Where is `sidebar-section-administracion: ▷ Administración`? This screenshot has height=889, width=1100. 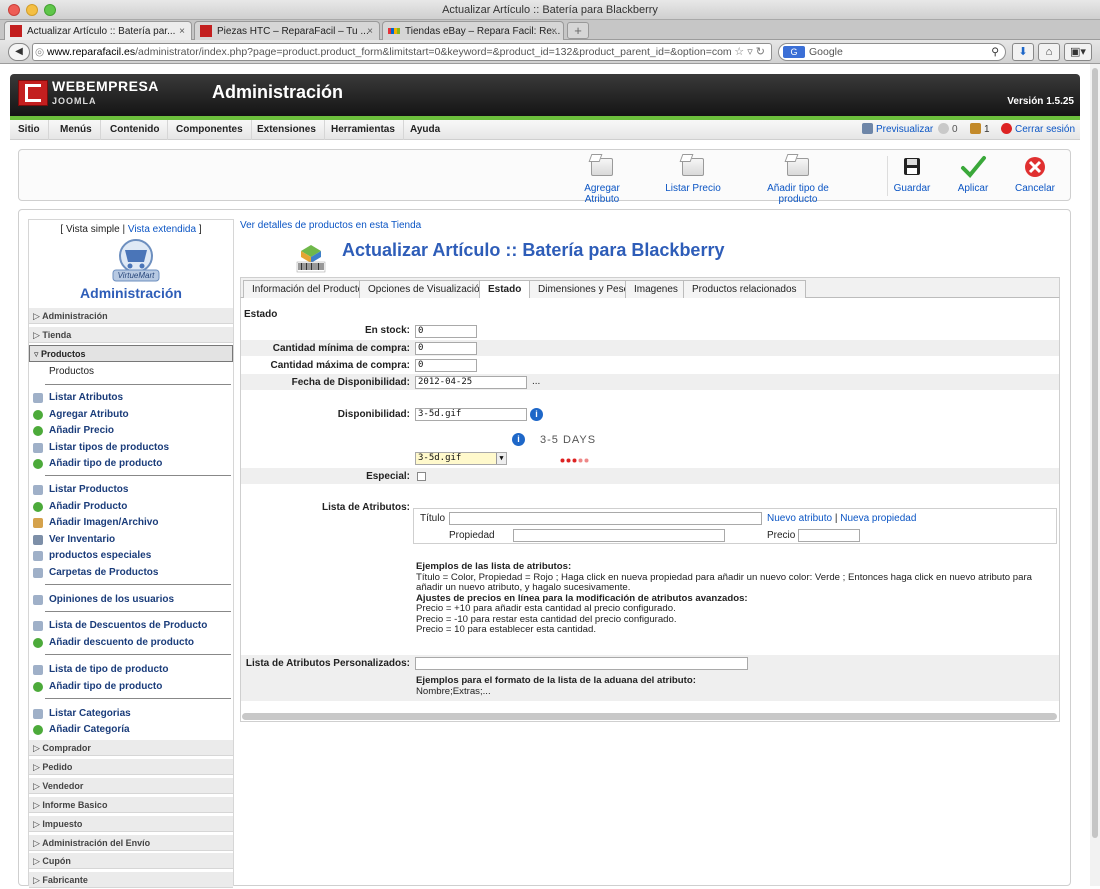
sidebar-section-administracion: ▷ Administración is located at coordinates (131, 315).